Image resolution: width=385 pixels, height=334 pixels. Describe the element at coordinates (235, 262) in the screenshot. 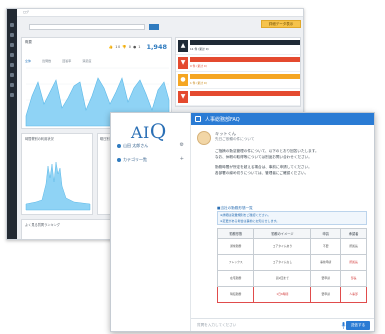

I see `table-cell: フレックス` at that location.